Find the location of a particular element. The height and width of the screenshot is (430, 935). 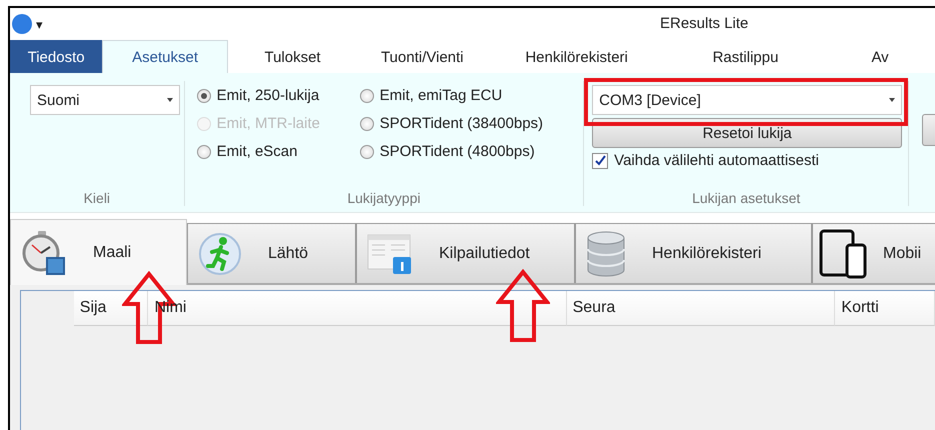

reader-type-radio: SPORTident (4800bps) is located at coordinates (472, 151).